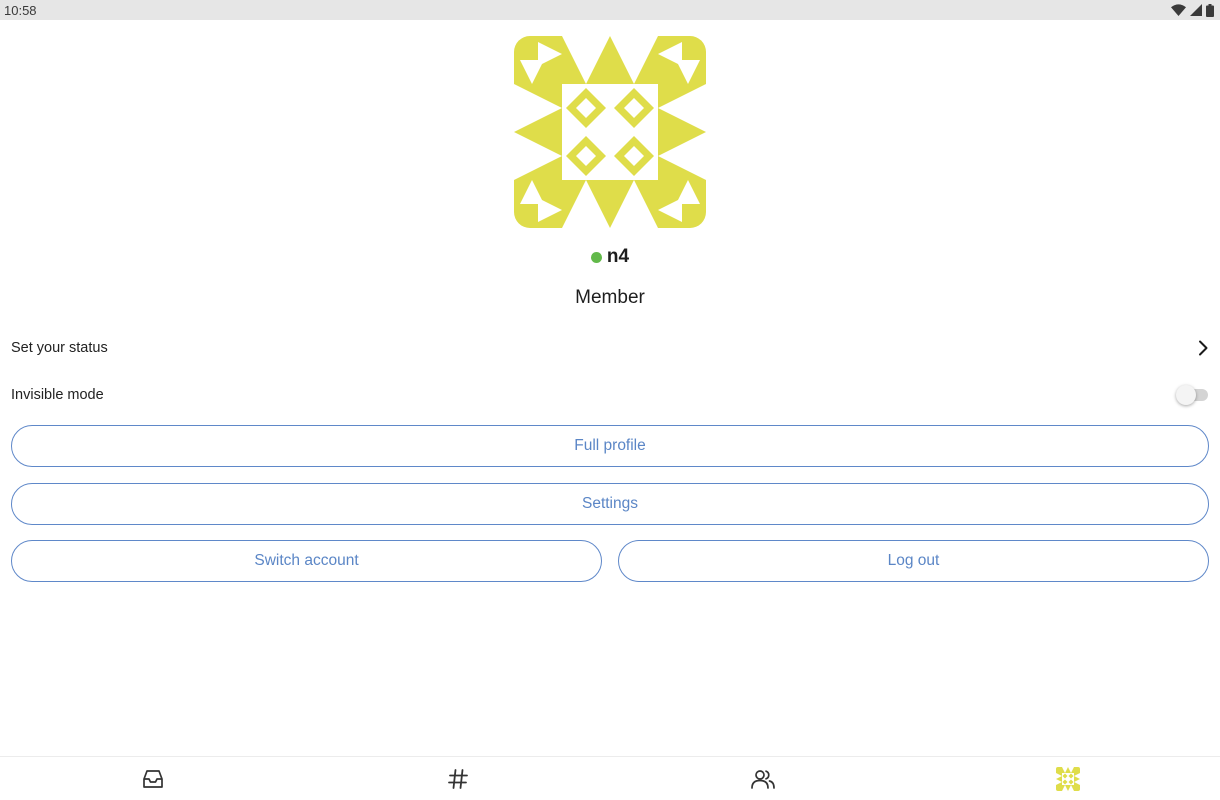  Describe the element at coordinates (618, 256) in the screenshot. I see `username: n4` at that location.